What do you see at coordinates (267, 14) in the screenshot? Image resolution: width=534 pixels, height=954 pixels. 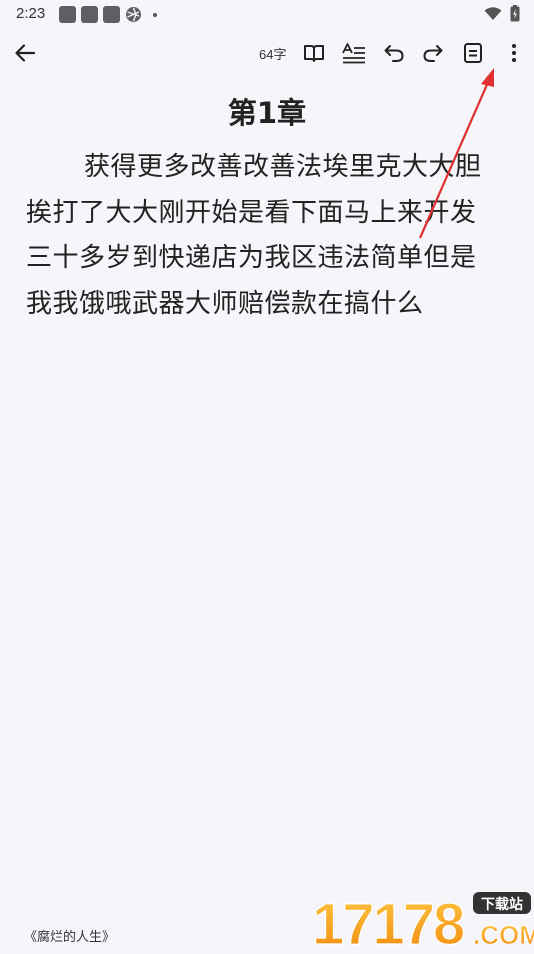 I see `status-bar: 2:23` at bounding box center [267, 14].